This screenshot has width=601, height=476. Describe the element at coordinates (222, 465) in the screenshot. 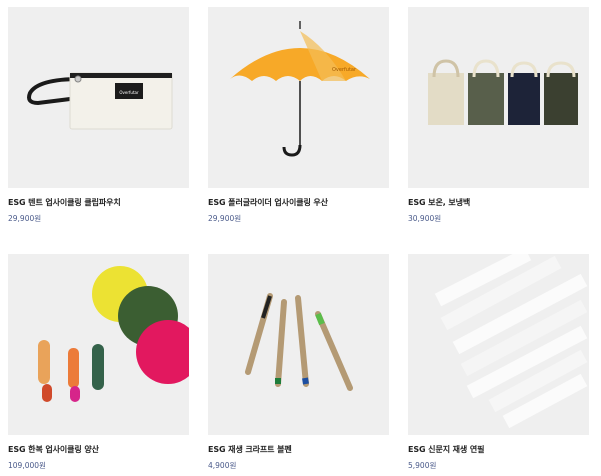

I see `product-price: 4,900원` at that location.